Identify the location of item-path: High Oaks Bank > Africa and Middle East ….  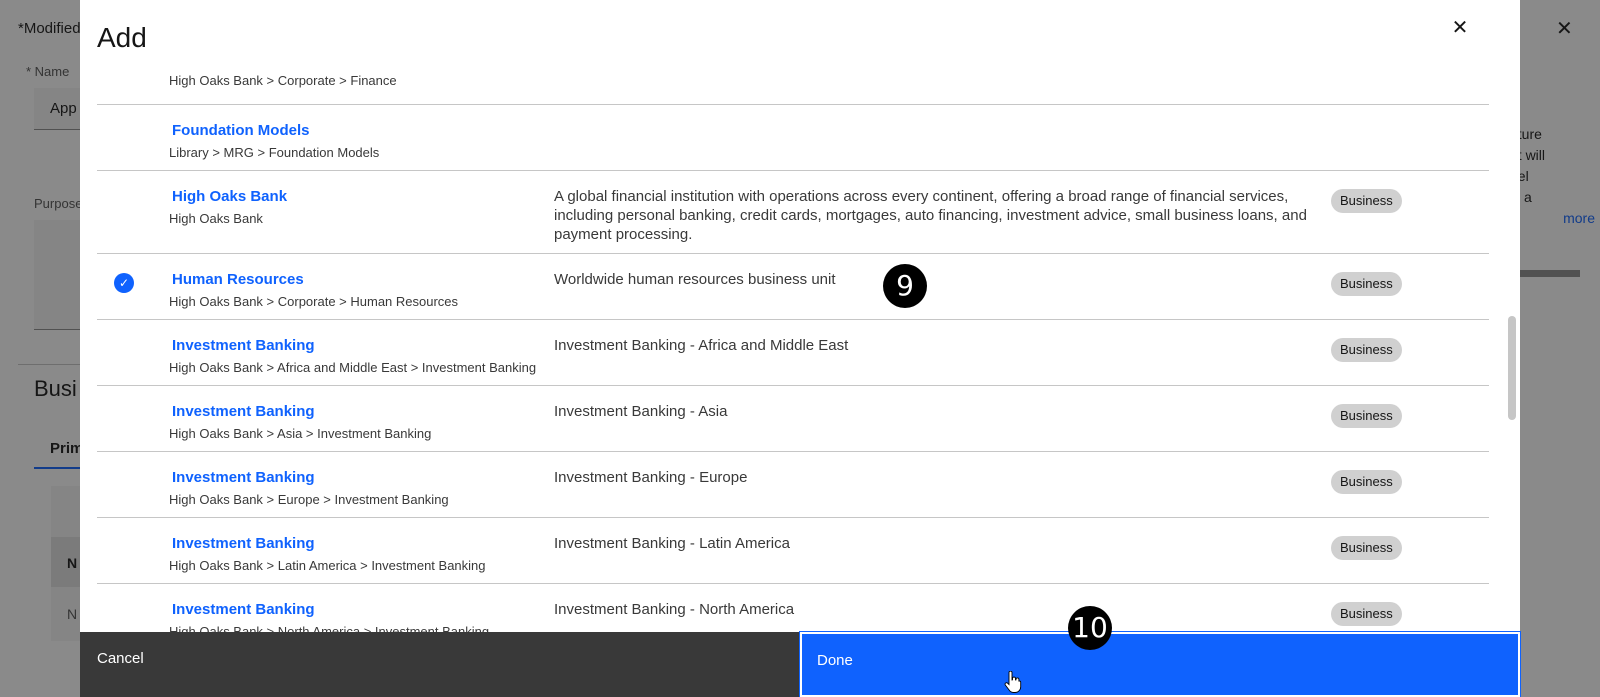
(353, 367).